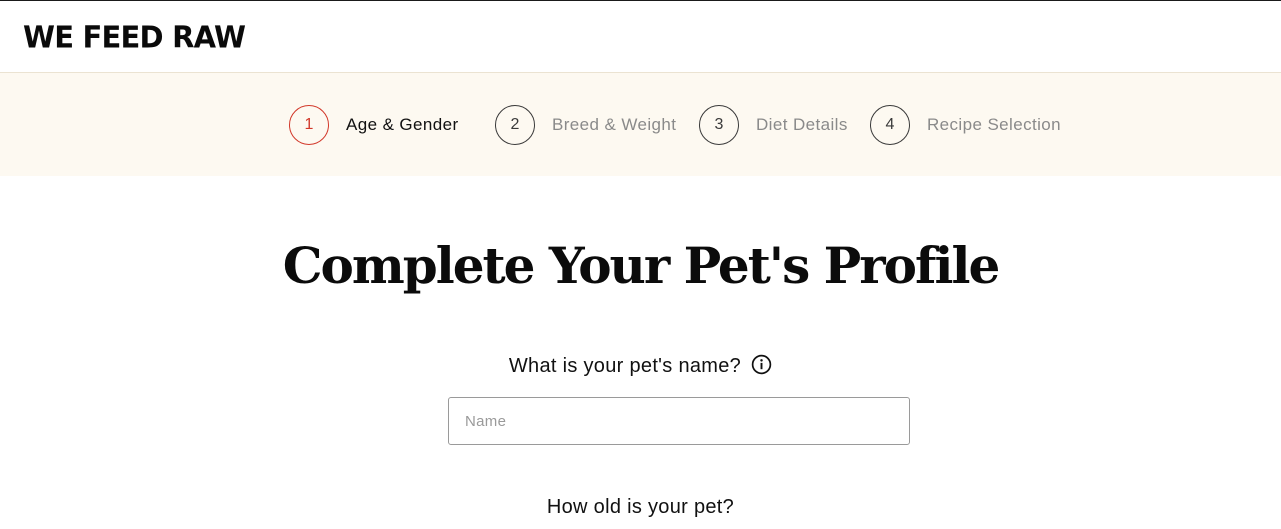 The height and width of the screenshot is (529, 1281). I want to click on pet-age-question: How old is your pet?, so click(640, 507).